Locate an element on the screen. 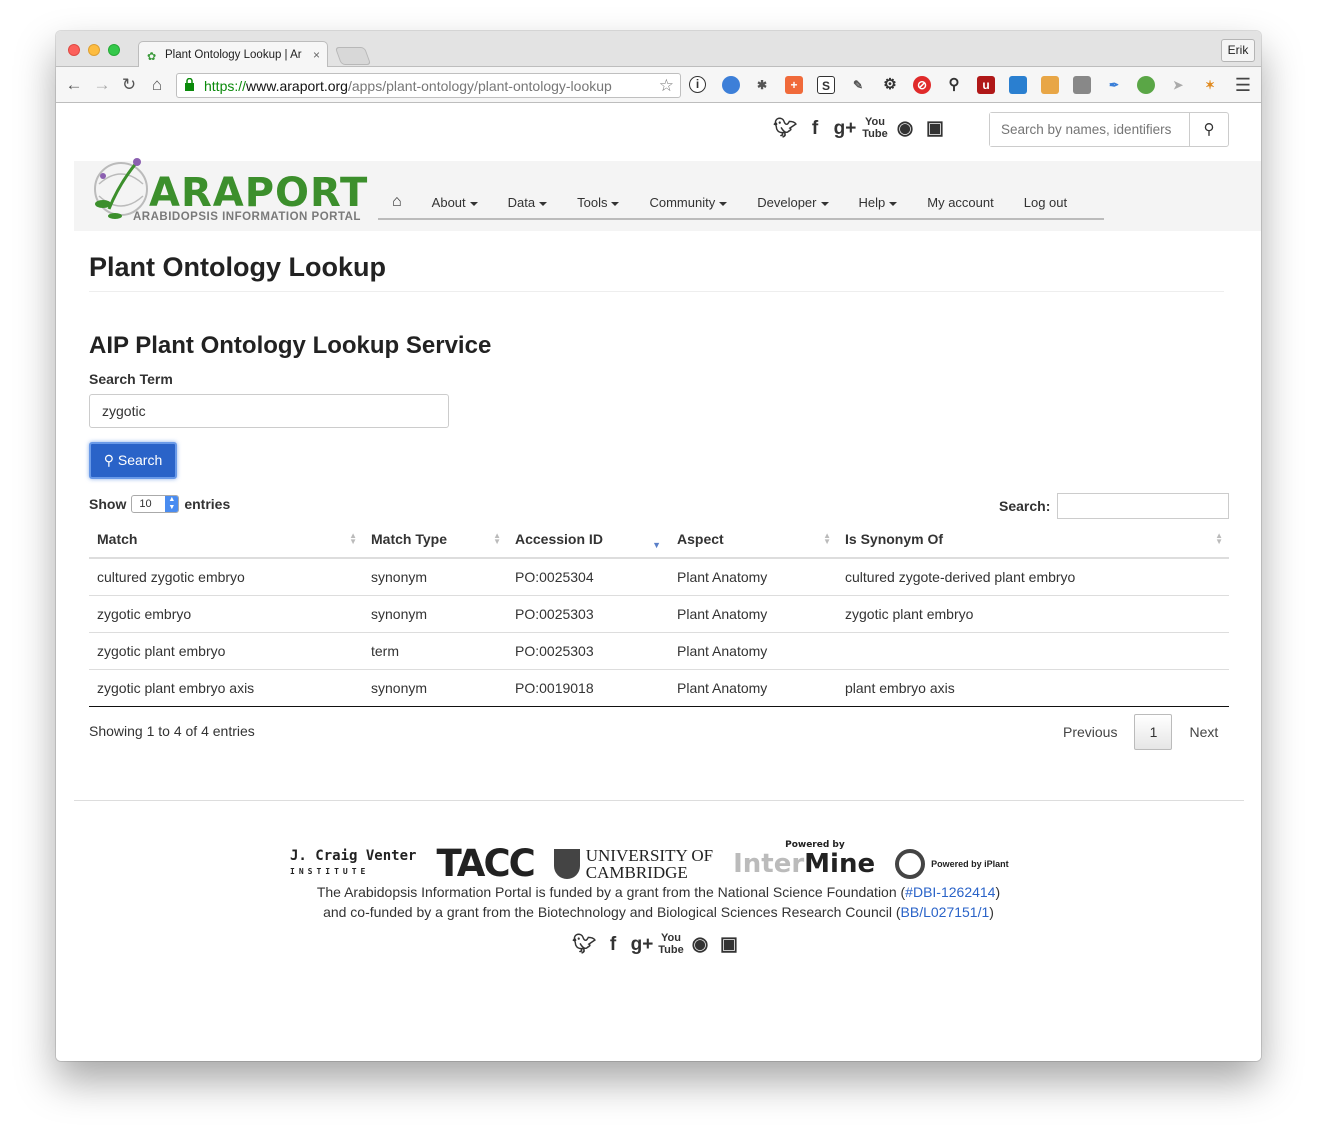 This screenshot has height=1141, width=1317. jcvi-subtitle: INSTITUTE is located at coordinates (330, 871).